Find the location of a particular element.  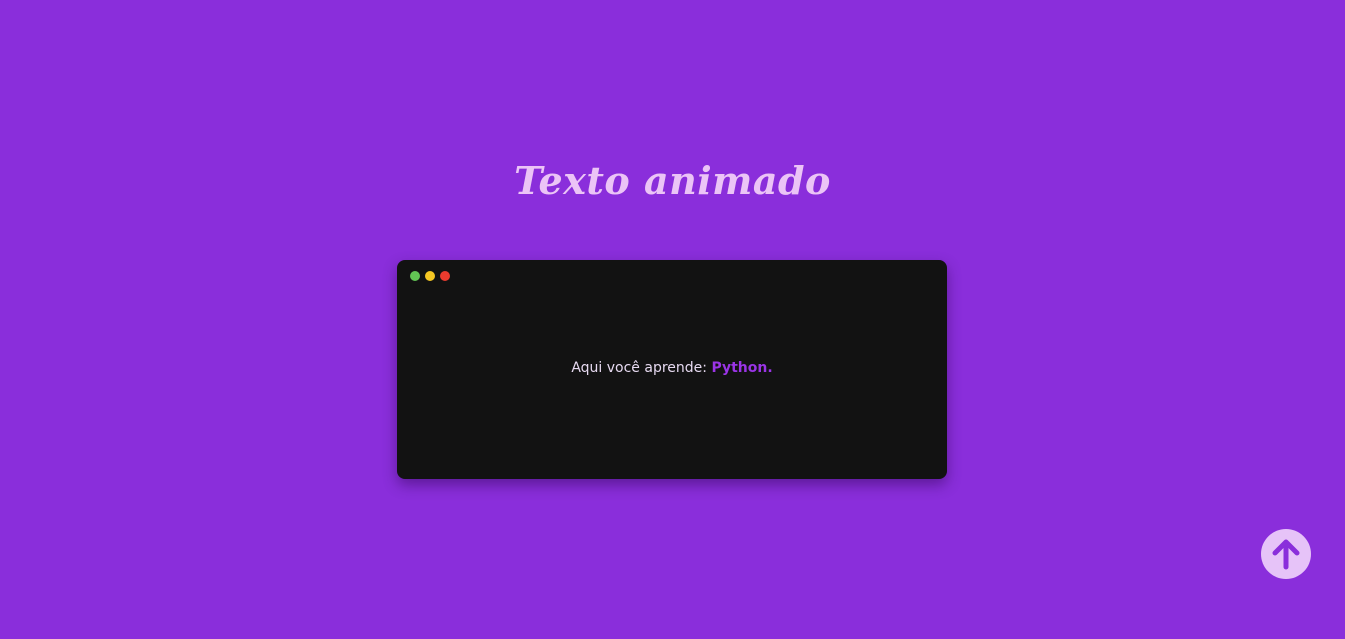

animated-text-prefix: Aqui você aprende: is located at coordinates (641, 368).